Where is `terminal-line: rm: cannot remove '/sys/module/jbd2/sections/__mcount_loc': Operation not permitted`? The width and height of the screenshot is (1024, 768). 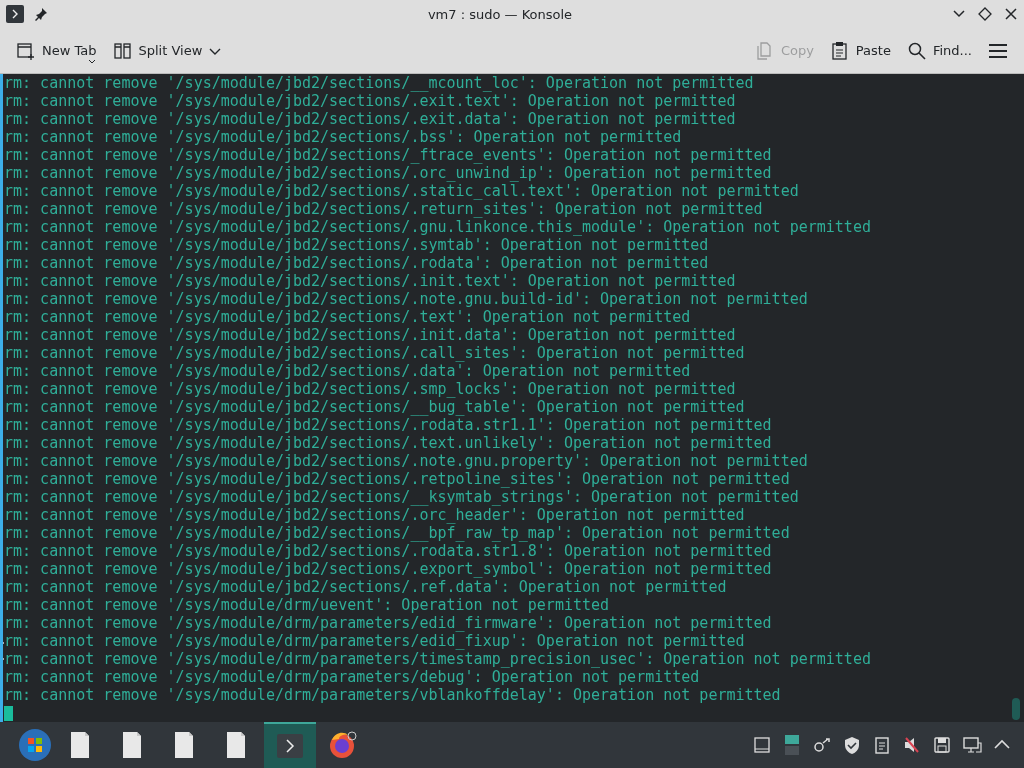 terminal-line: rm: cannot remove '/sys/module/jbd2/sections/__mcount_loc': Operation not permitted is located at coordinates (379, 83).